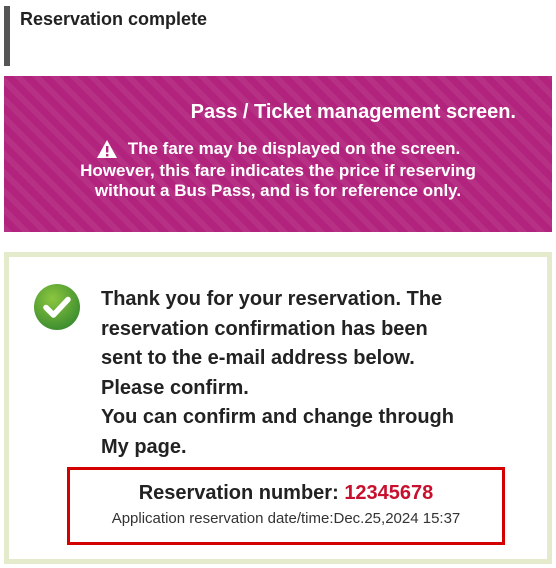  Describe the element at coordinates (294, 148) in the screenshot. I see `warning-text: The fare may be displayed on the screen.` at that location.